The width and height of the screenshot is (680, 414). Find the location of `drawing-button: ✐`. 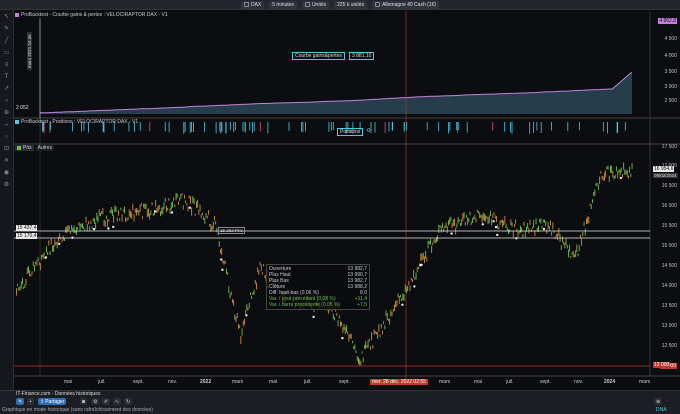

drawing-button: ✐ is located at coordinates (106, 401).